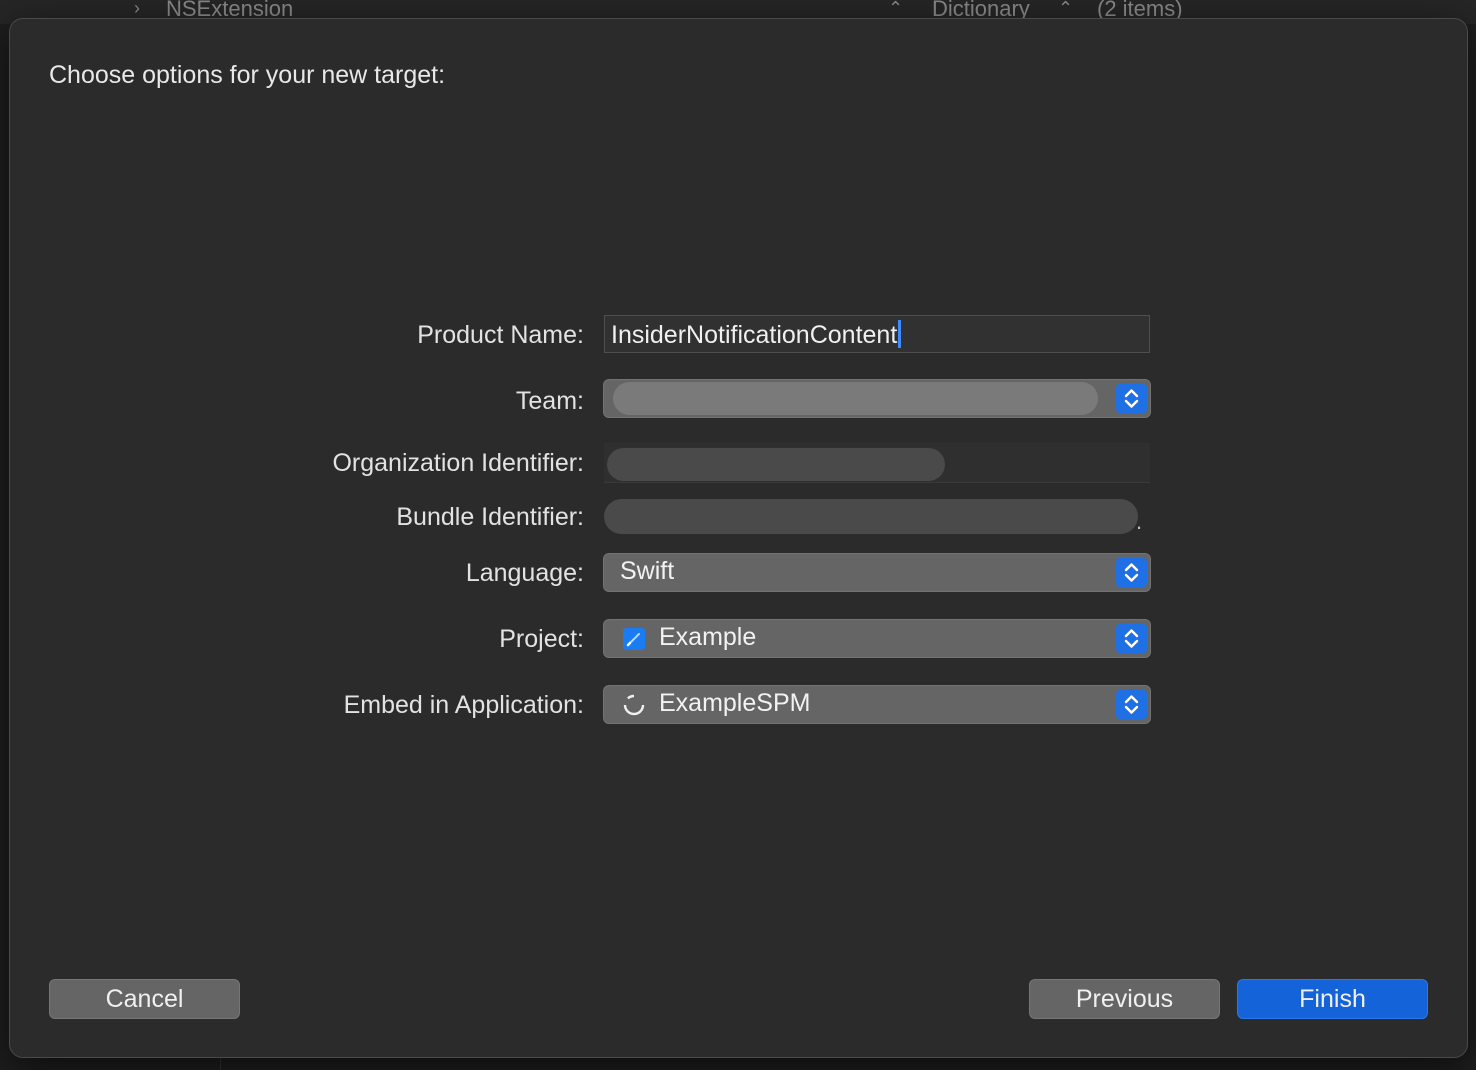 This screenshot has height=1070, width=1476. I want to click on product-name-label: Product Name:, so click(500, 335).